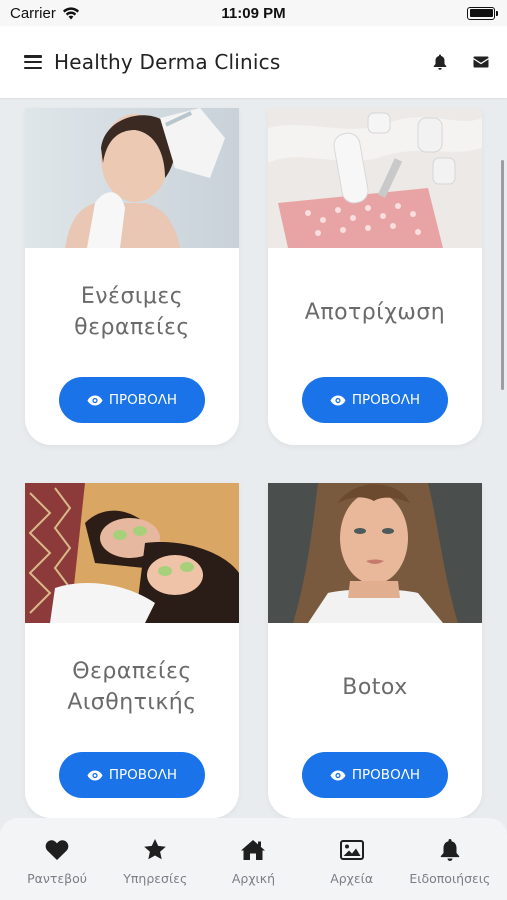 Image resolution: width=507 pixels, height=900 pixels. Describe the element at coordinates (375, 687) in the screenshot. I see `card-title: Botox` at that location.